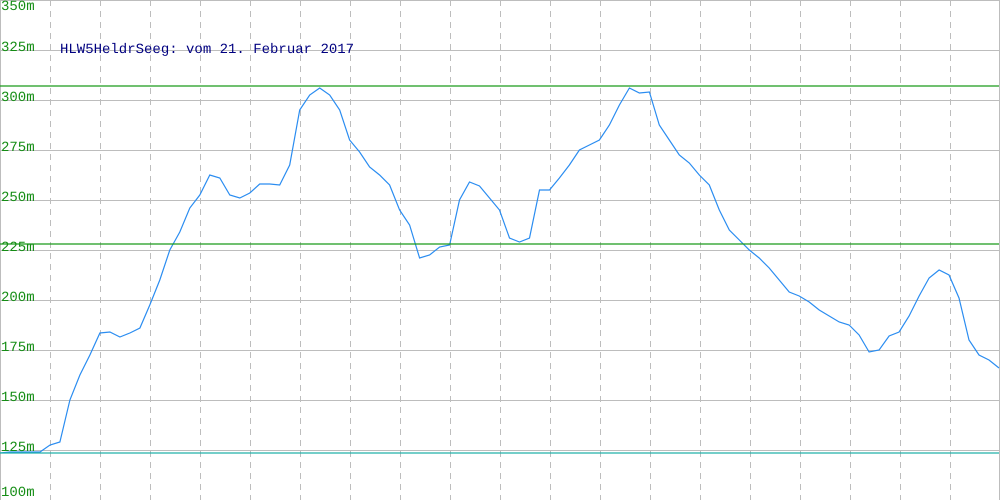 This screenshot has height=500, width=1000. Describe the element at coordinates (18, 398) in the screenshot. I see `y-tick-label: 150m` at that location.